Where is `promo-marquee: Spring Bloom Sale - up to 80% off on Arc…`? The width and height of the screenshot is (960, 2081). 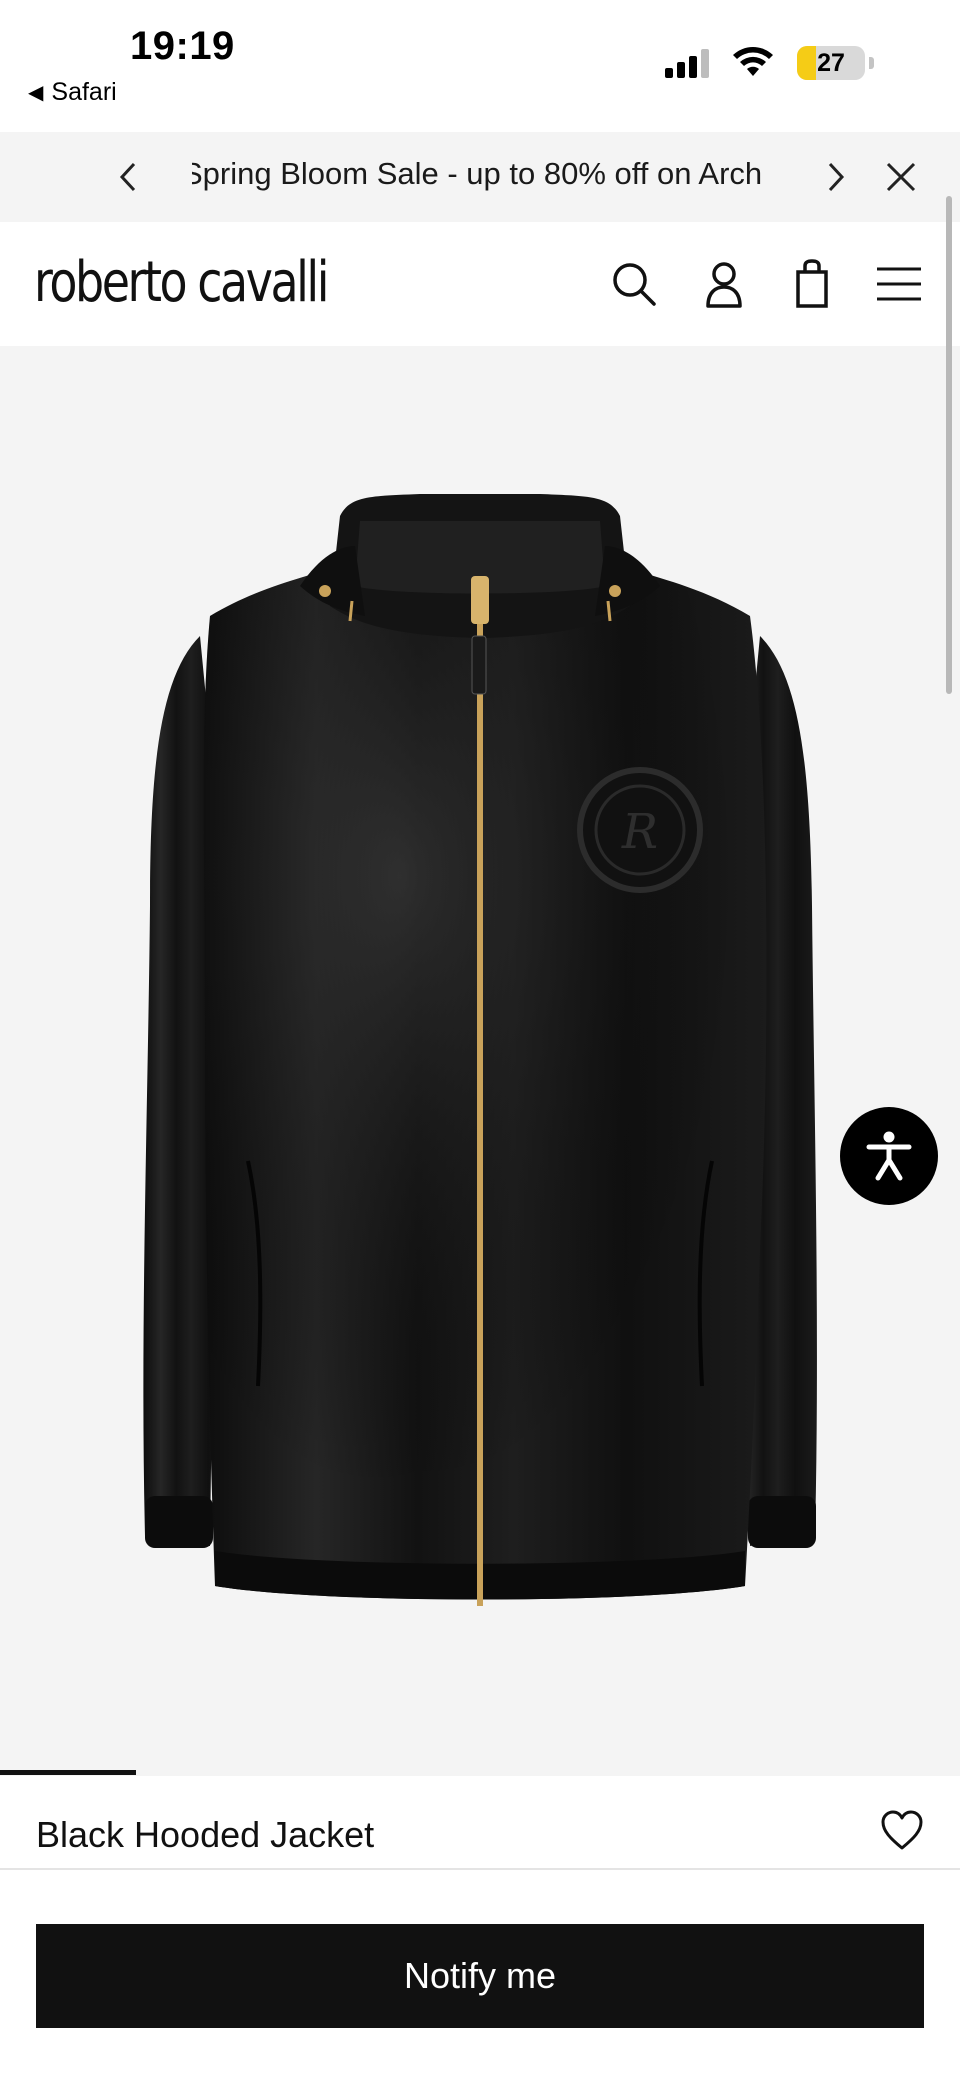
promo-marquee: Spring Bloom Sale - up to 80% off on Arc… is located at coordinates (478, 177).